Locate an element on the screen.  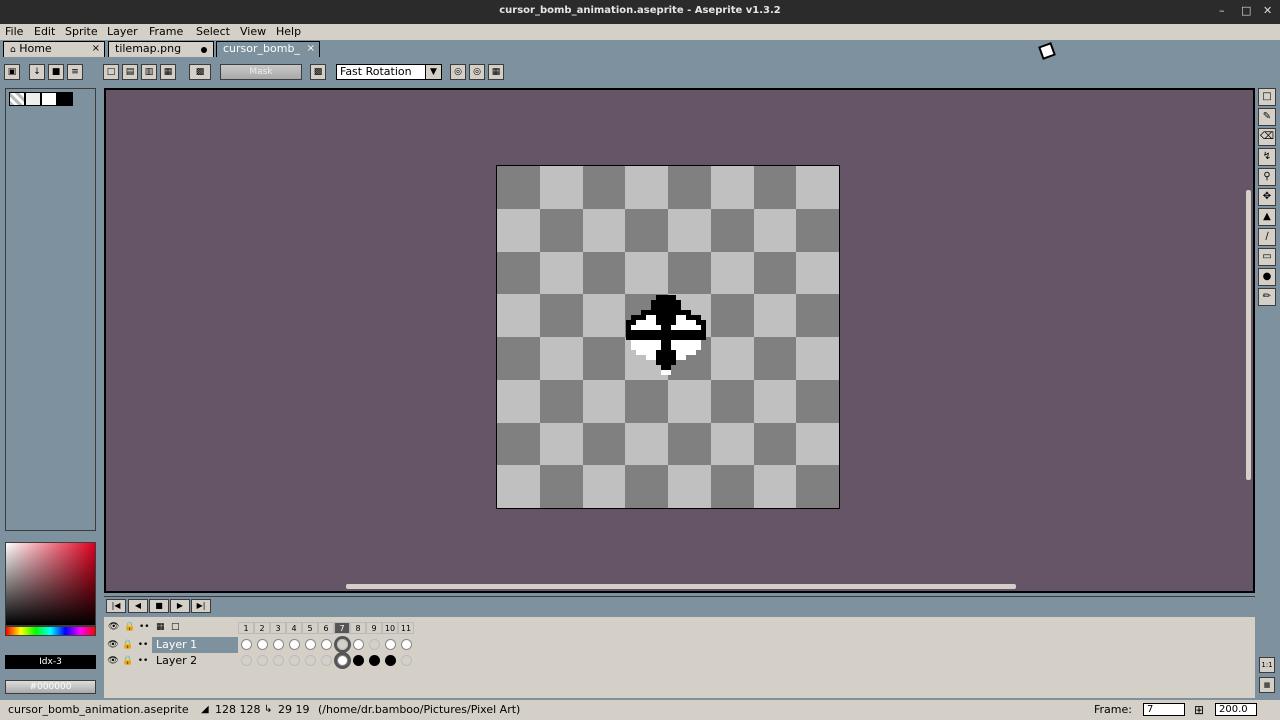
layer-group-icon: □ is located at coordinates (175, 627).